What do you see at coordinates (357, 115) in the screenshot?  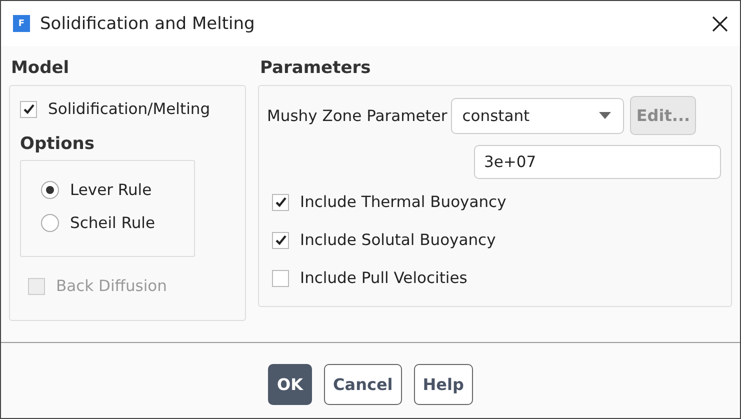 I see `field-label: Mushy Zone Parameter` at bounding box center [357, 115].